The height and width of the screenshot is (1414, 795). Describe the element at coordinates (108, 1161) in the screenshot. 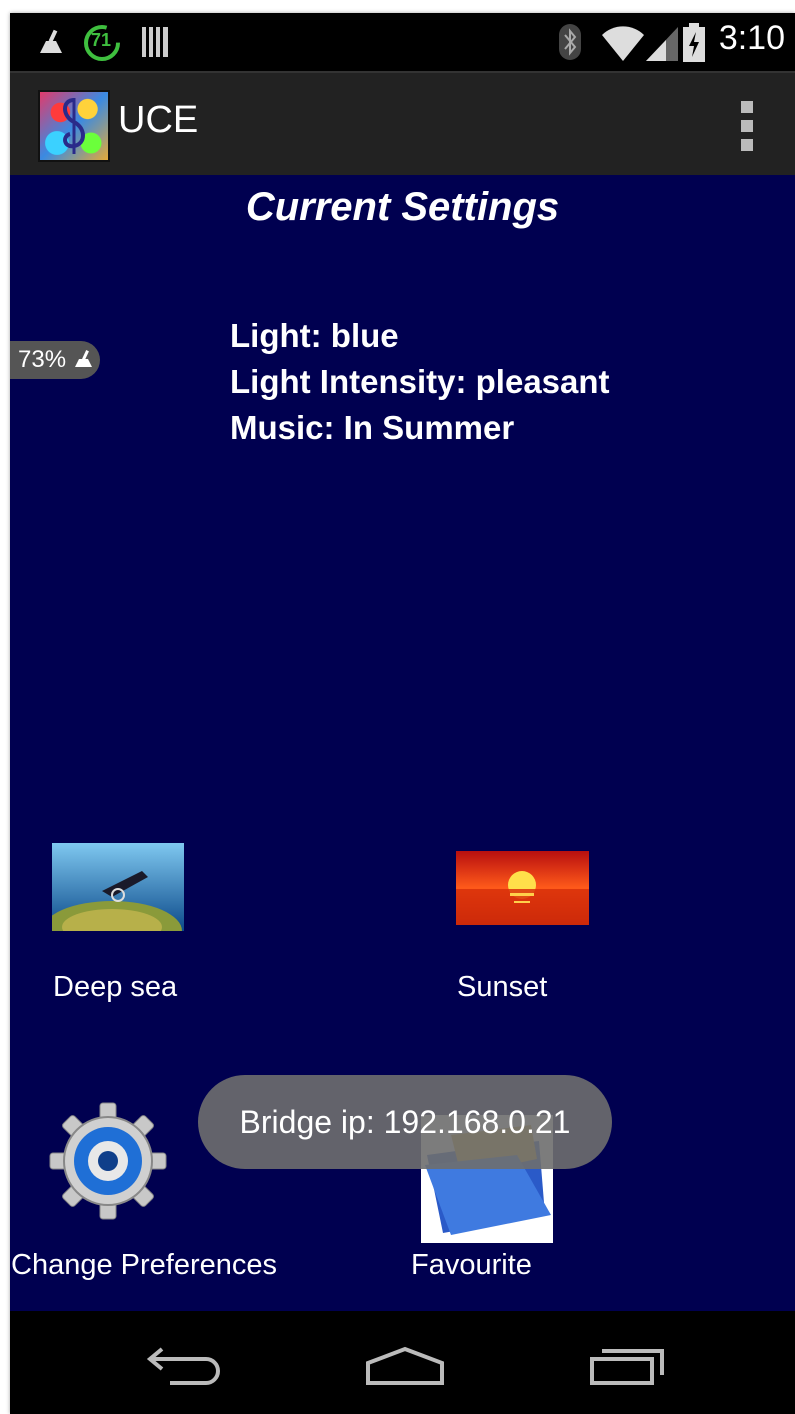

I see `gear-icon` at that location.